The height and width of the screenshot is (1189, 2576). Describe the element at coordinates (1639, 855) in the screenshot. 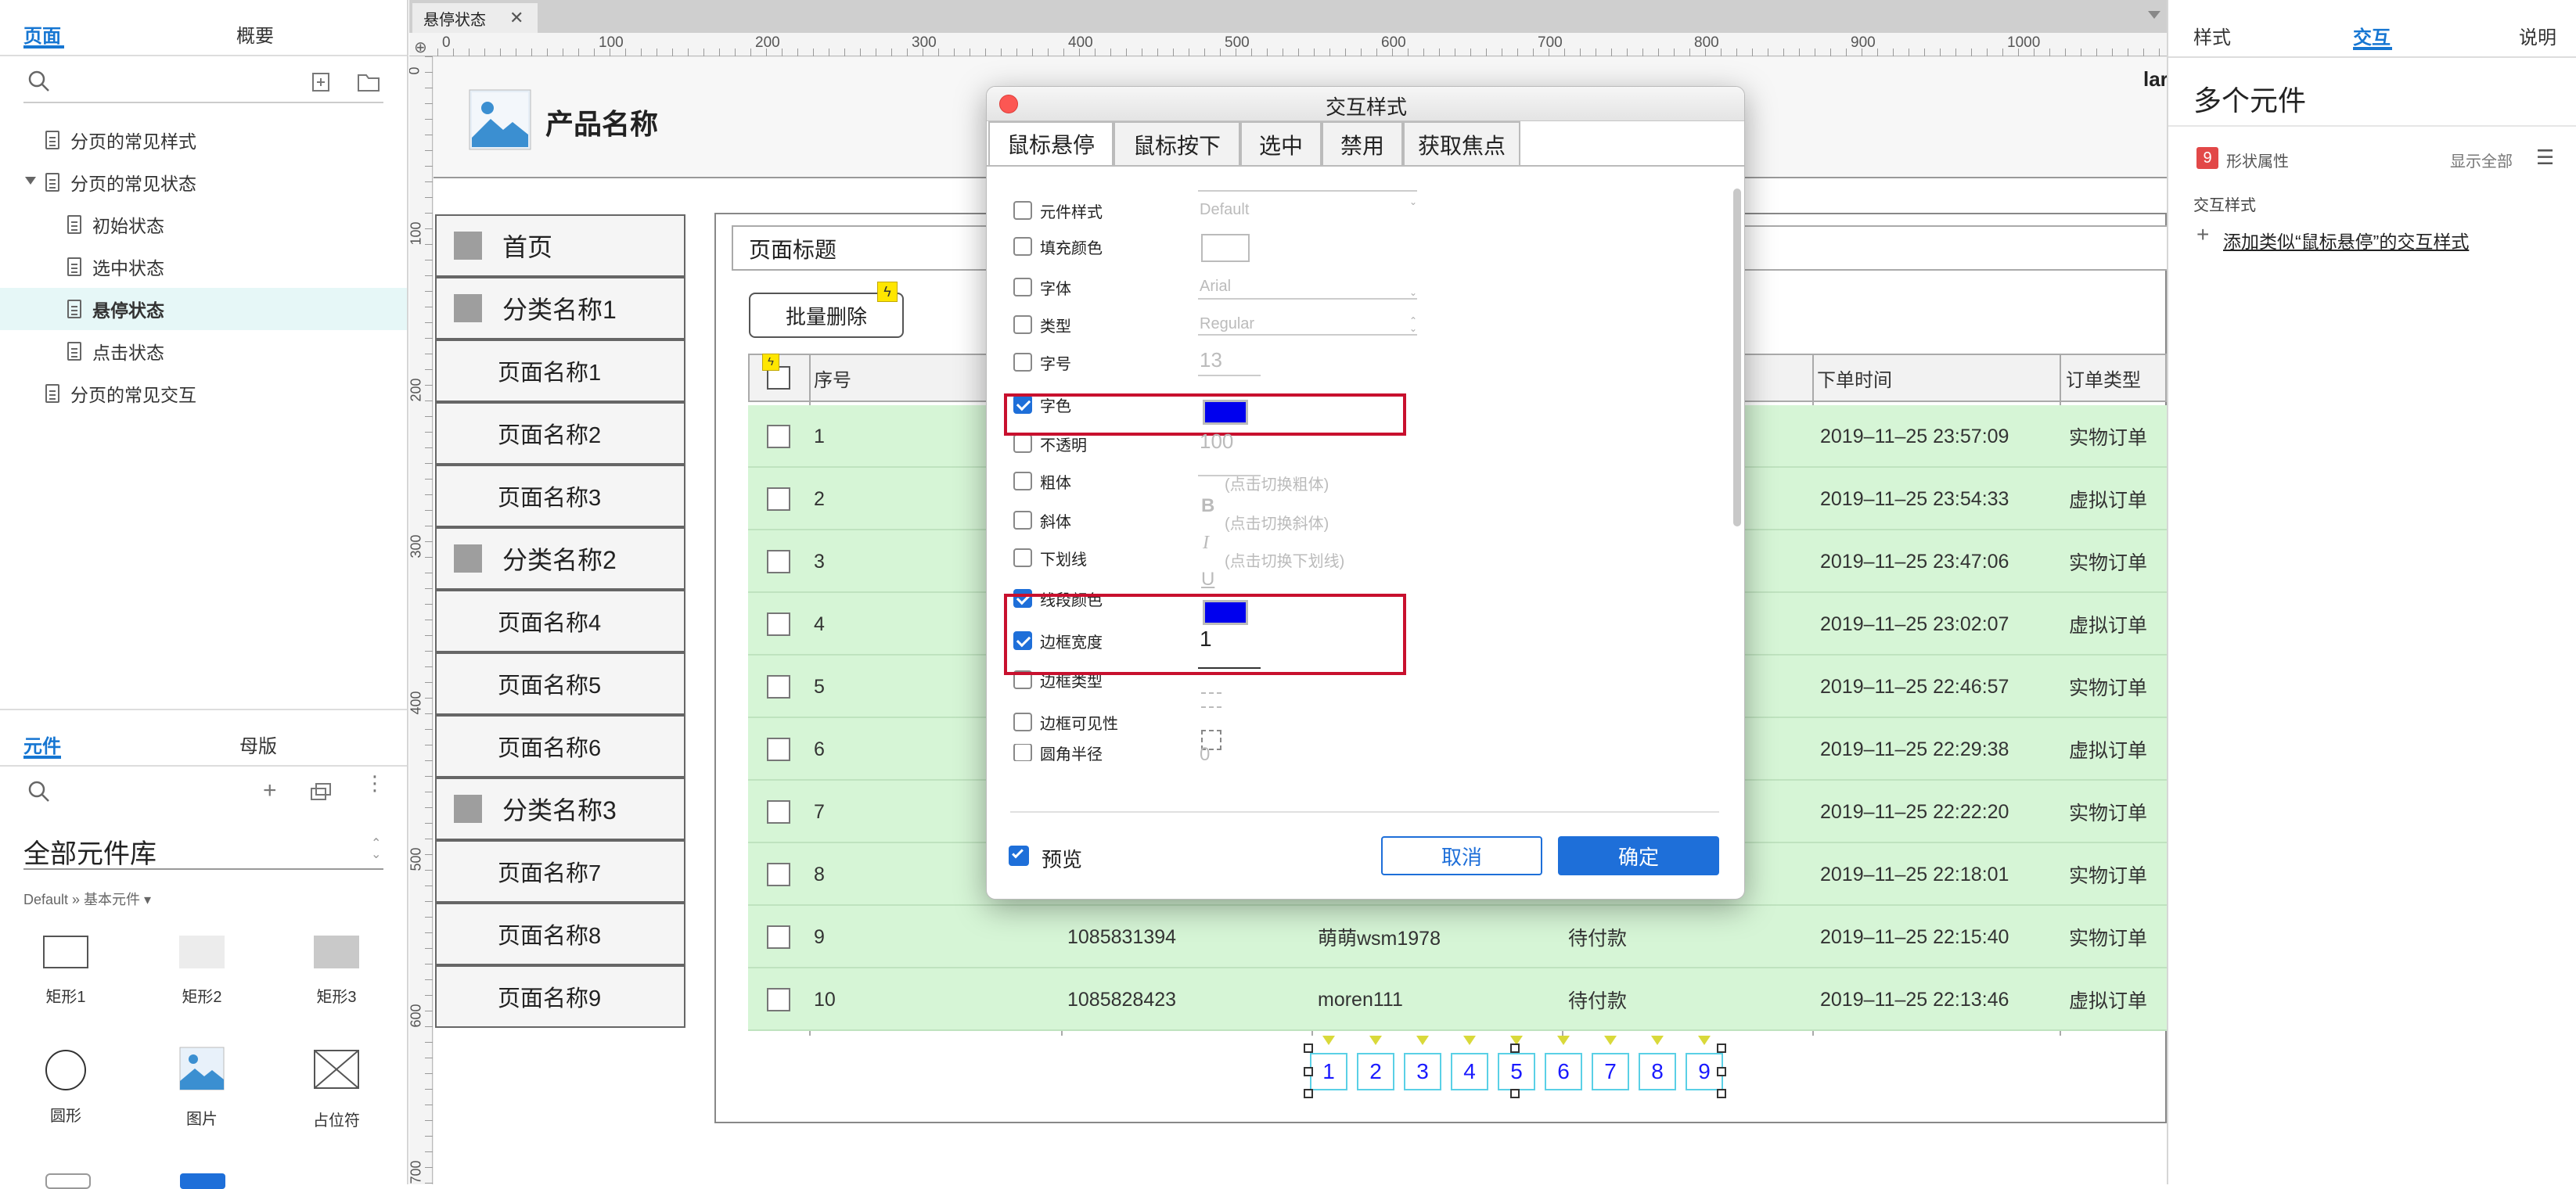

I see `ok-button: 确定` at that location.